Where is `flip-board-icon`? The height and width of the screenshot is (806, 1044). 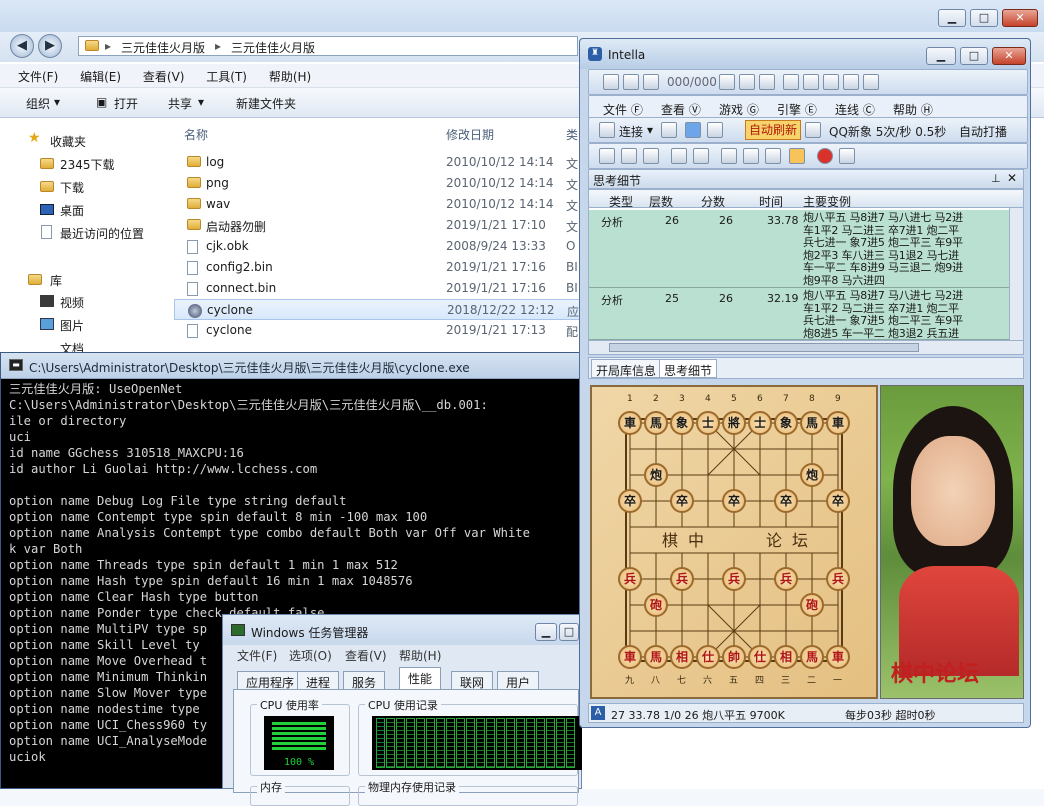
flip-board-icon is located at coordinates (791, 82).